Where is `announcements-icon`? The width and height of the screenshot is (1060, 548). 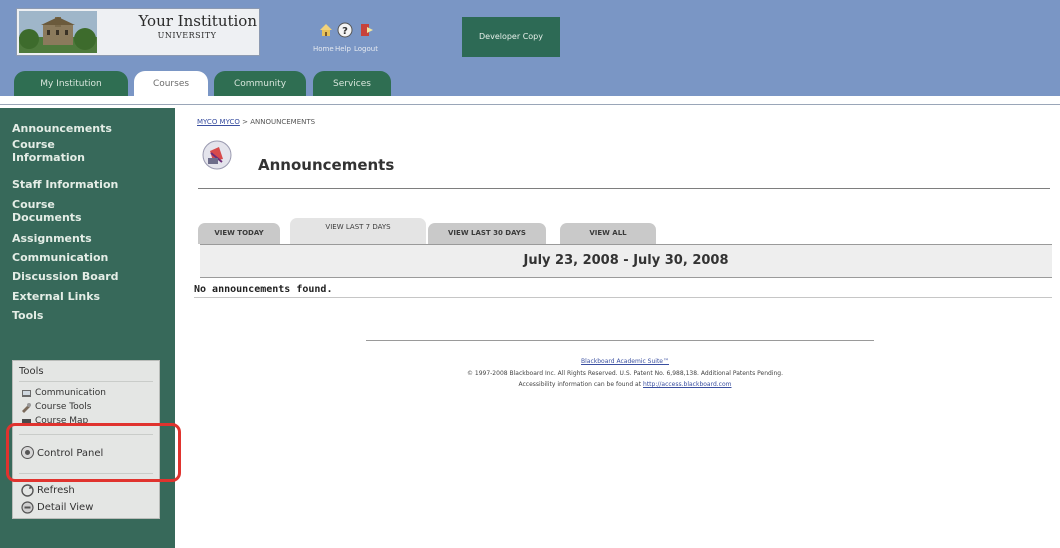
announcements-icon is located at coordinates (217, 155).